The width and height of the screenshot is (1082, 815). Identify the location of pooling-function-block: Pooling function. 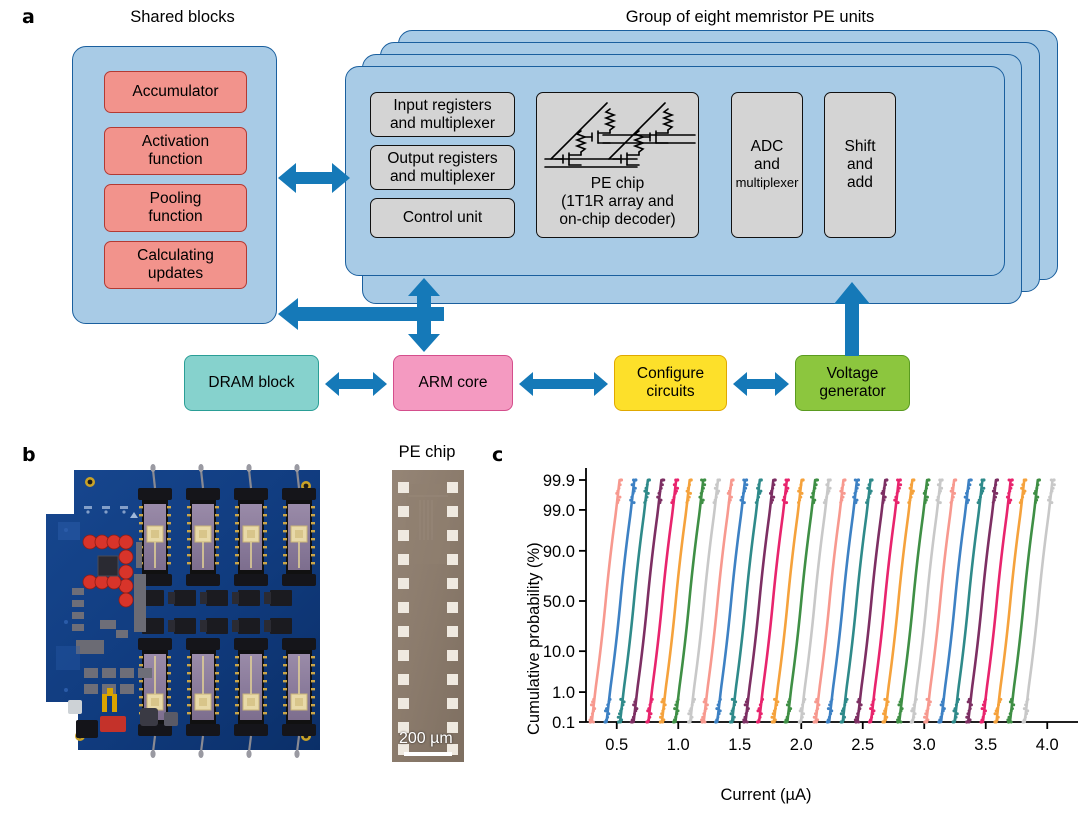
(175, 208).